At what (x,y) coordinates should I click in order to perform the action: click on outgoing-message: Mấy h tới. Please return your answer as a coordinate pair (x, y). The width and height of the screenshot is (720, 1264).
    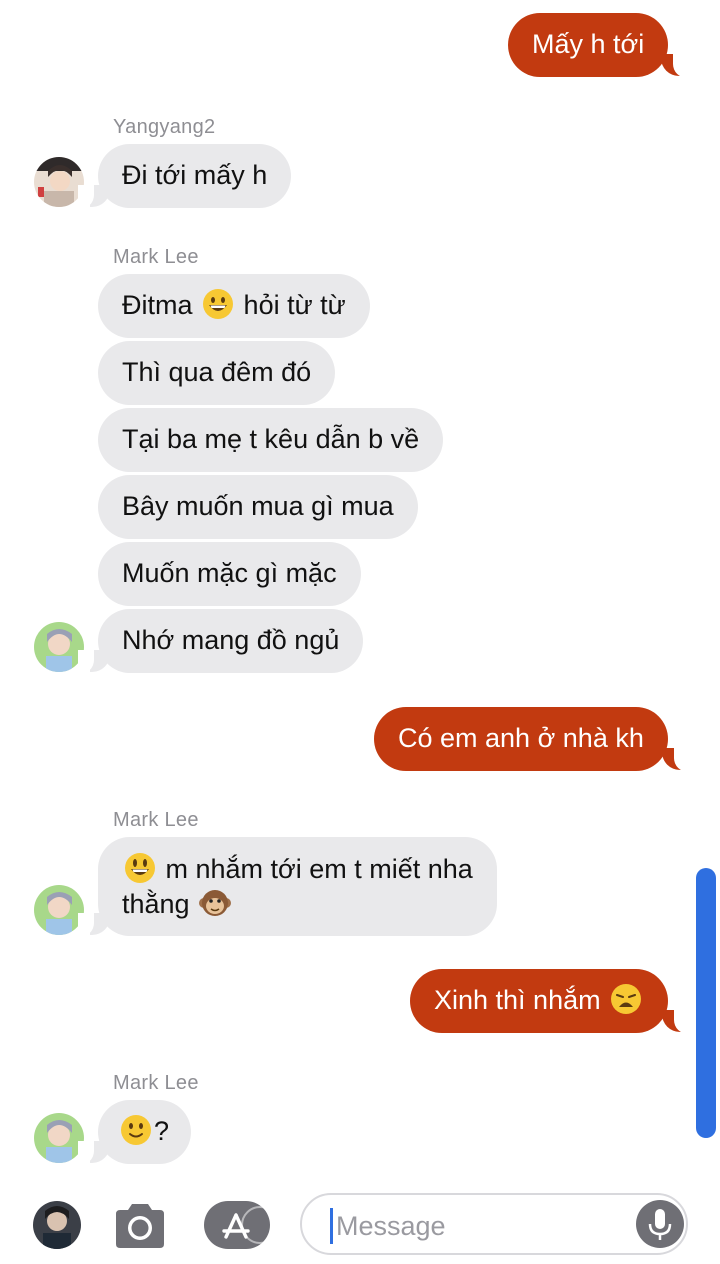
    Looking at the image, I should click on (588, 45).